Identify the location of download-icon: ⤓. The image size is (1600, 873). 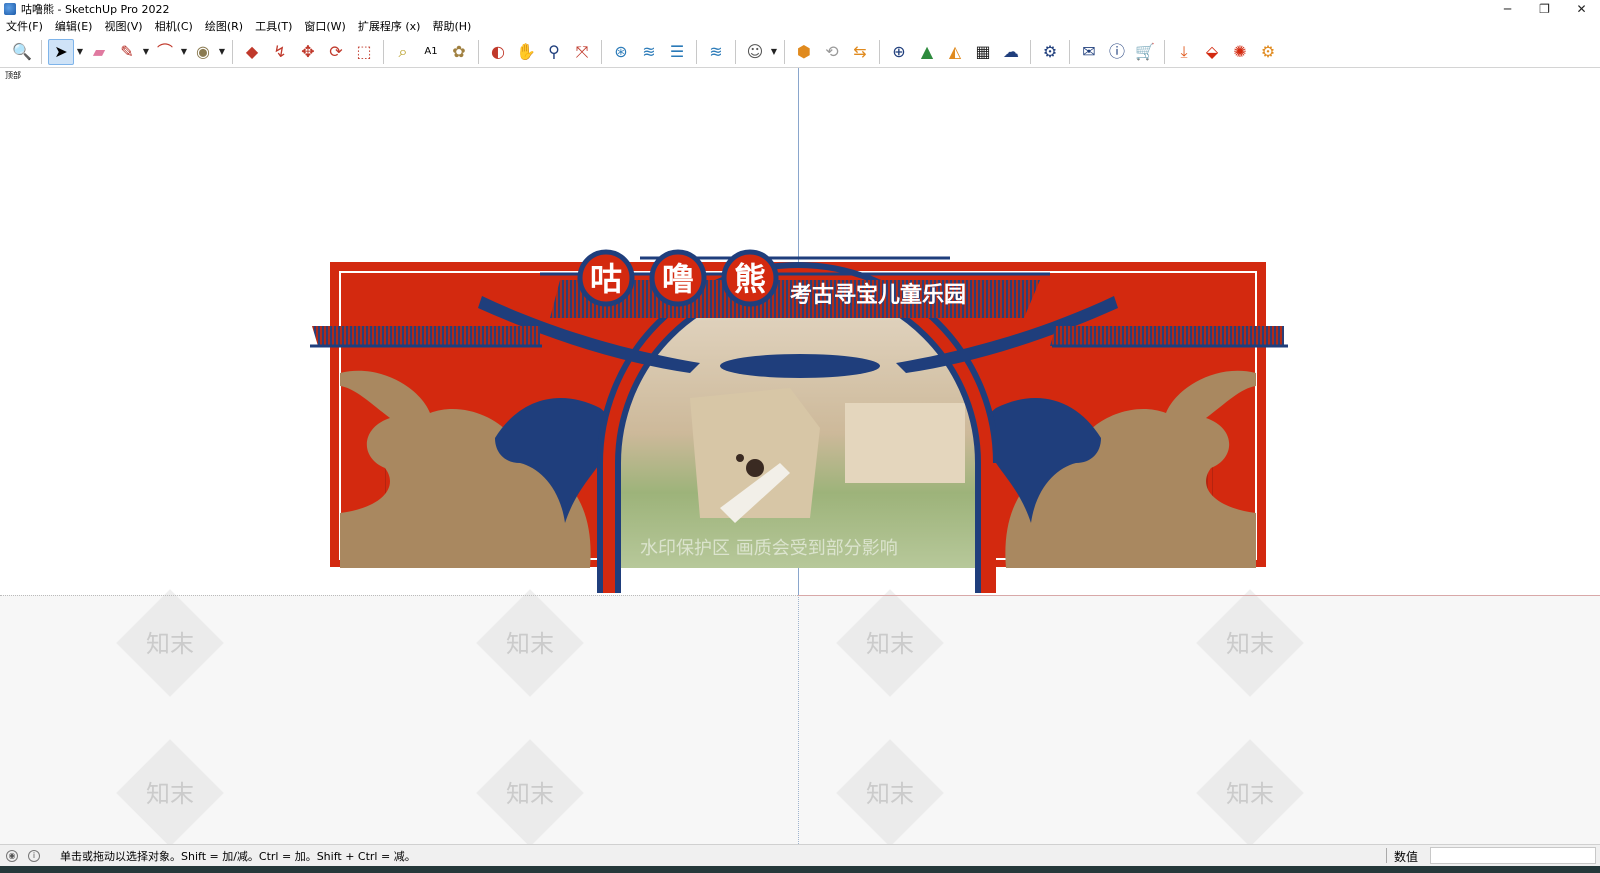
(1184, 52).